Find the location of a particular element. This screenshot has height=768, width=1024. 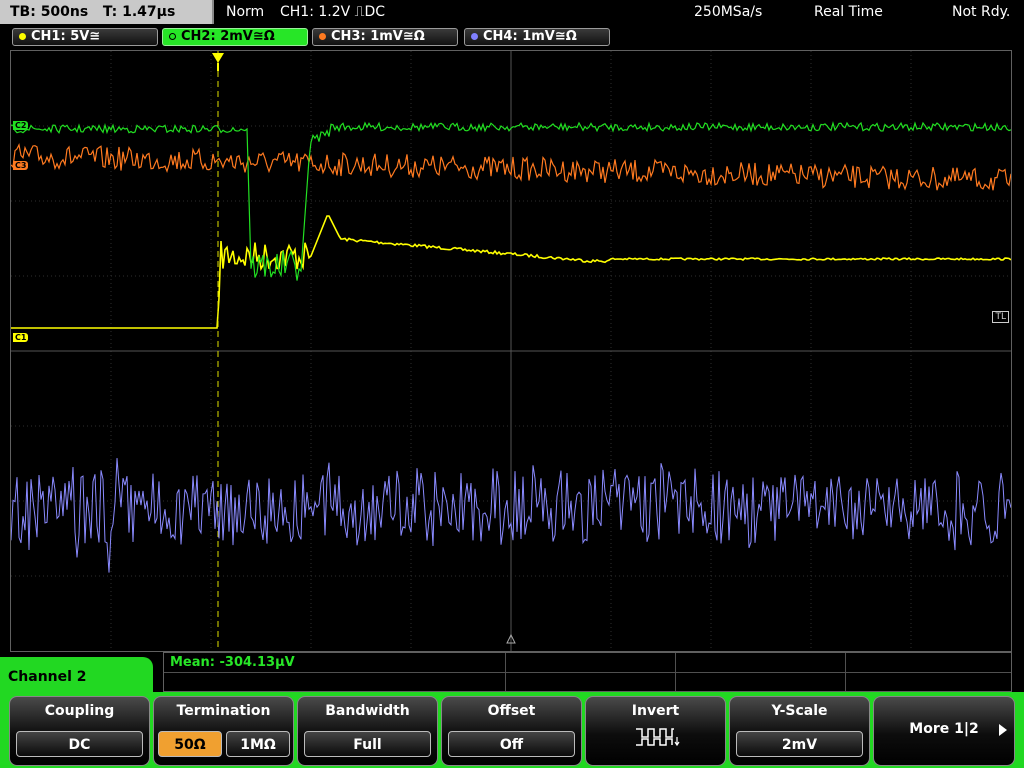

tab-ch1-label: CH1: 5V≅ is located at coordinates (66, 36).